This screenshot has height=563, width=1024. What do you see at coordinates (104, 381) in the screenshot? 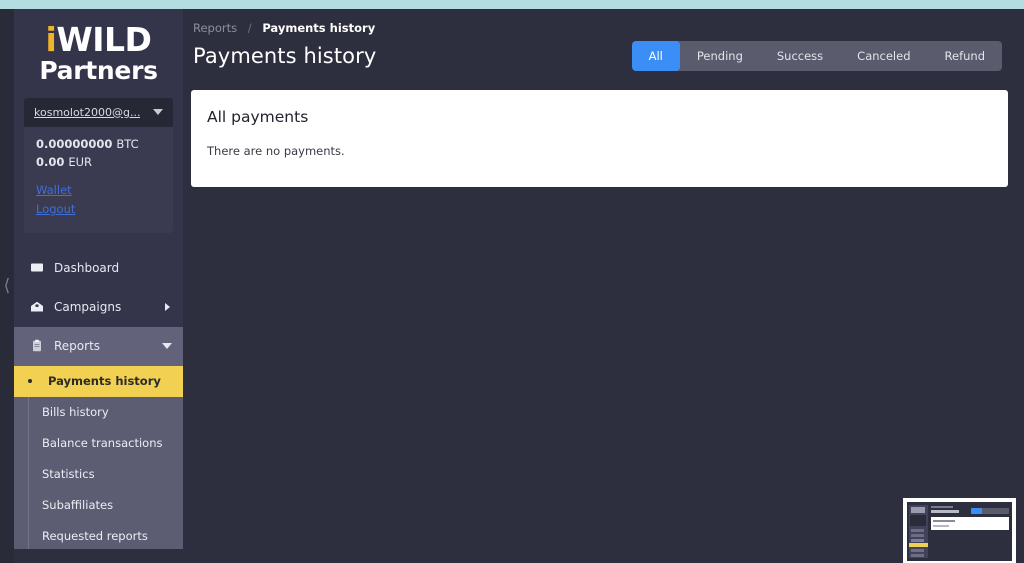
I see `sidebar-item-label: Payments history` at bounding box center [104, 381].